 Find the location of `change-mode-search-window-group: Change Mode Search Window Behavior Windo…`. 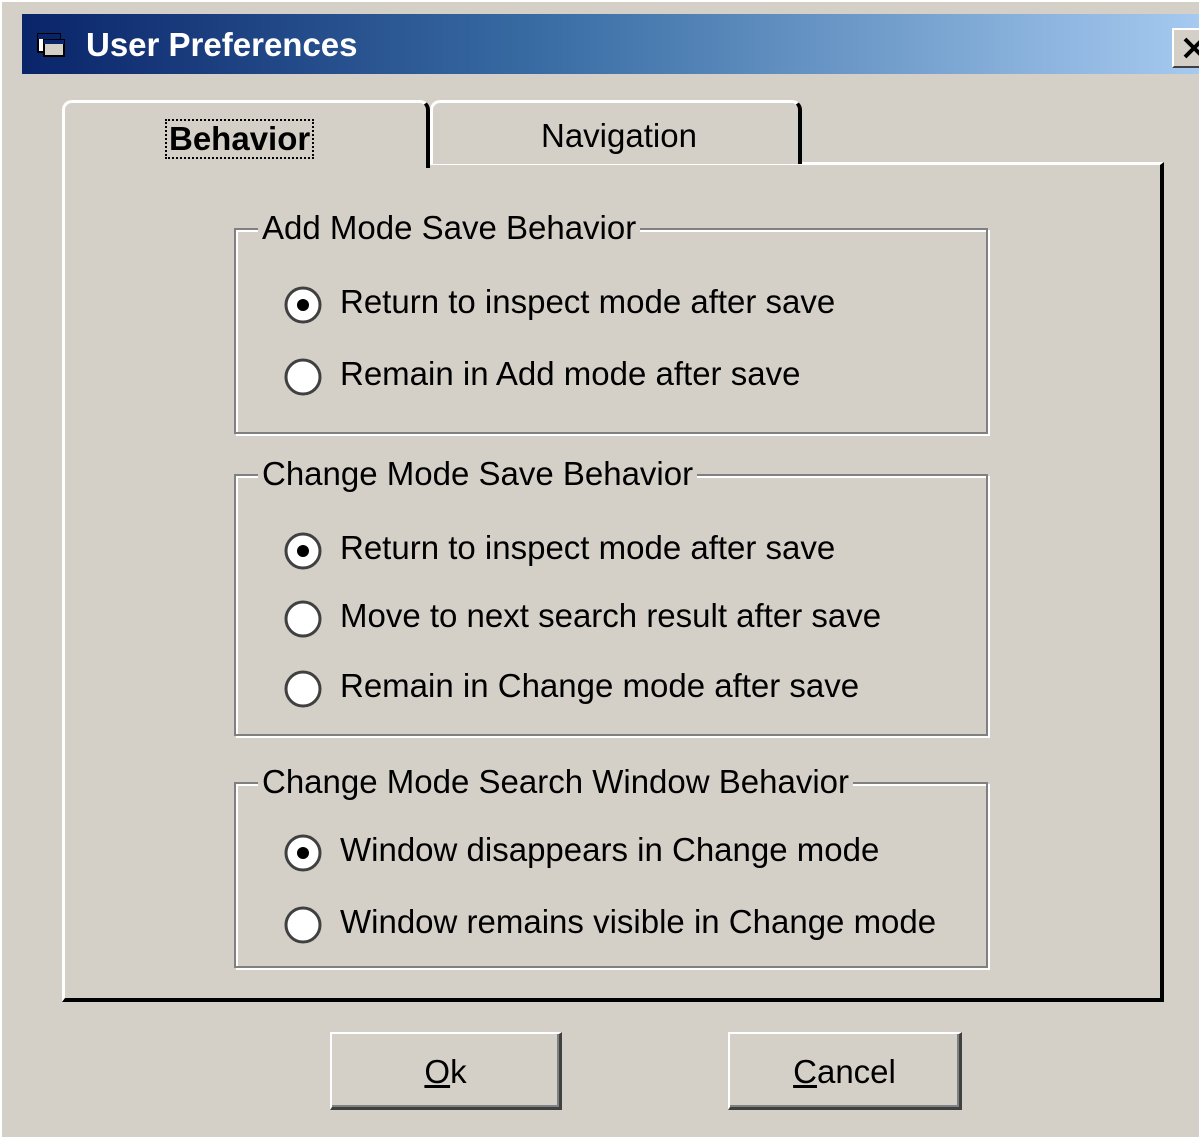

change-mode-search-window-group: Change Mode Search Window Behavior Windo… is located at coordinates (611, 865).